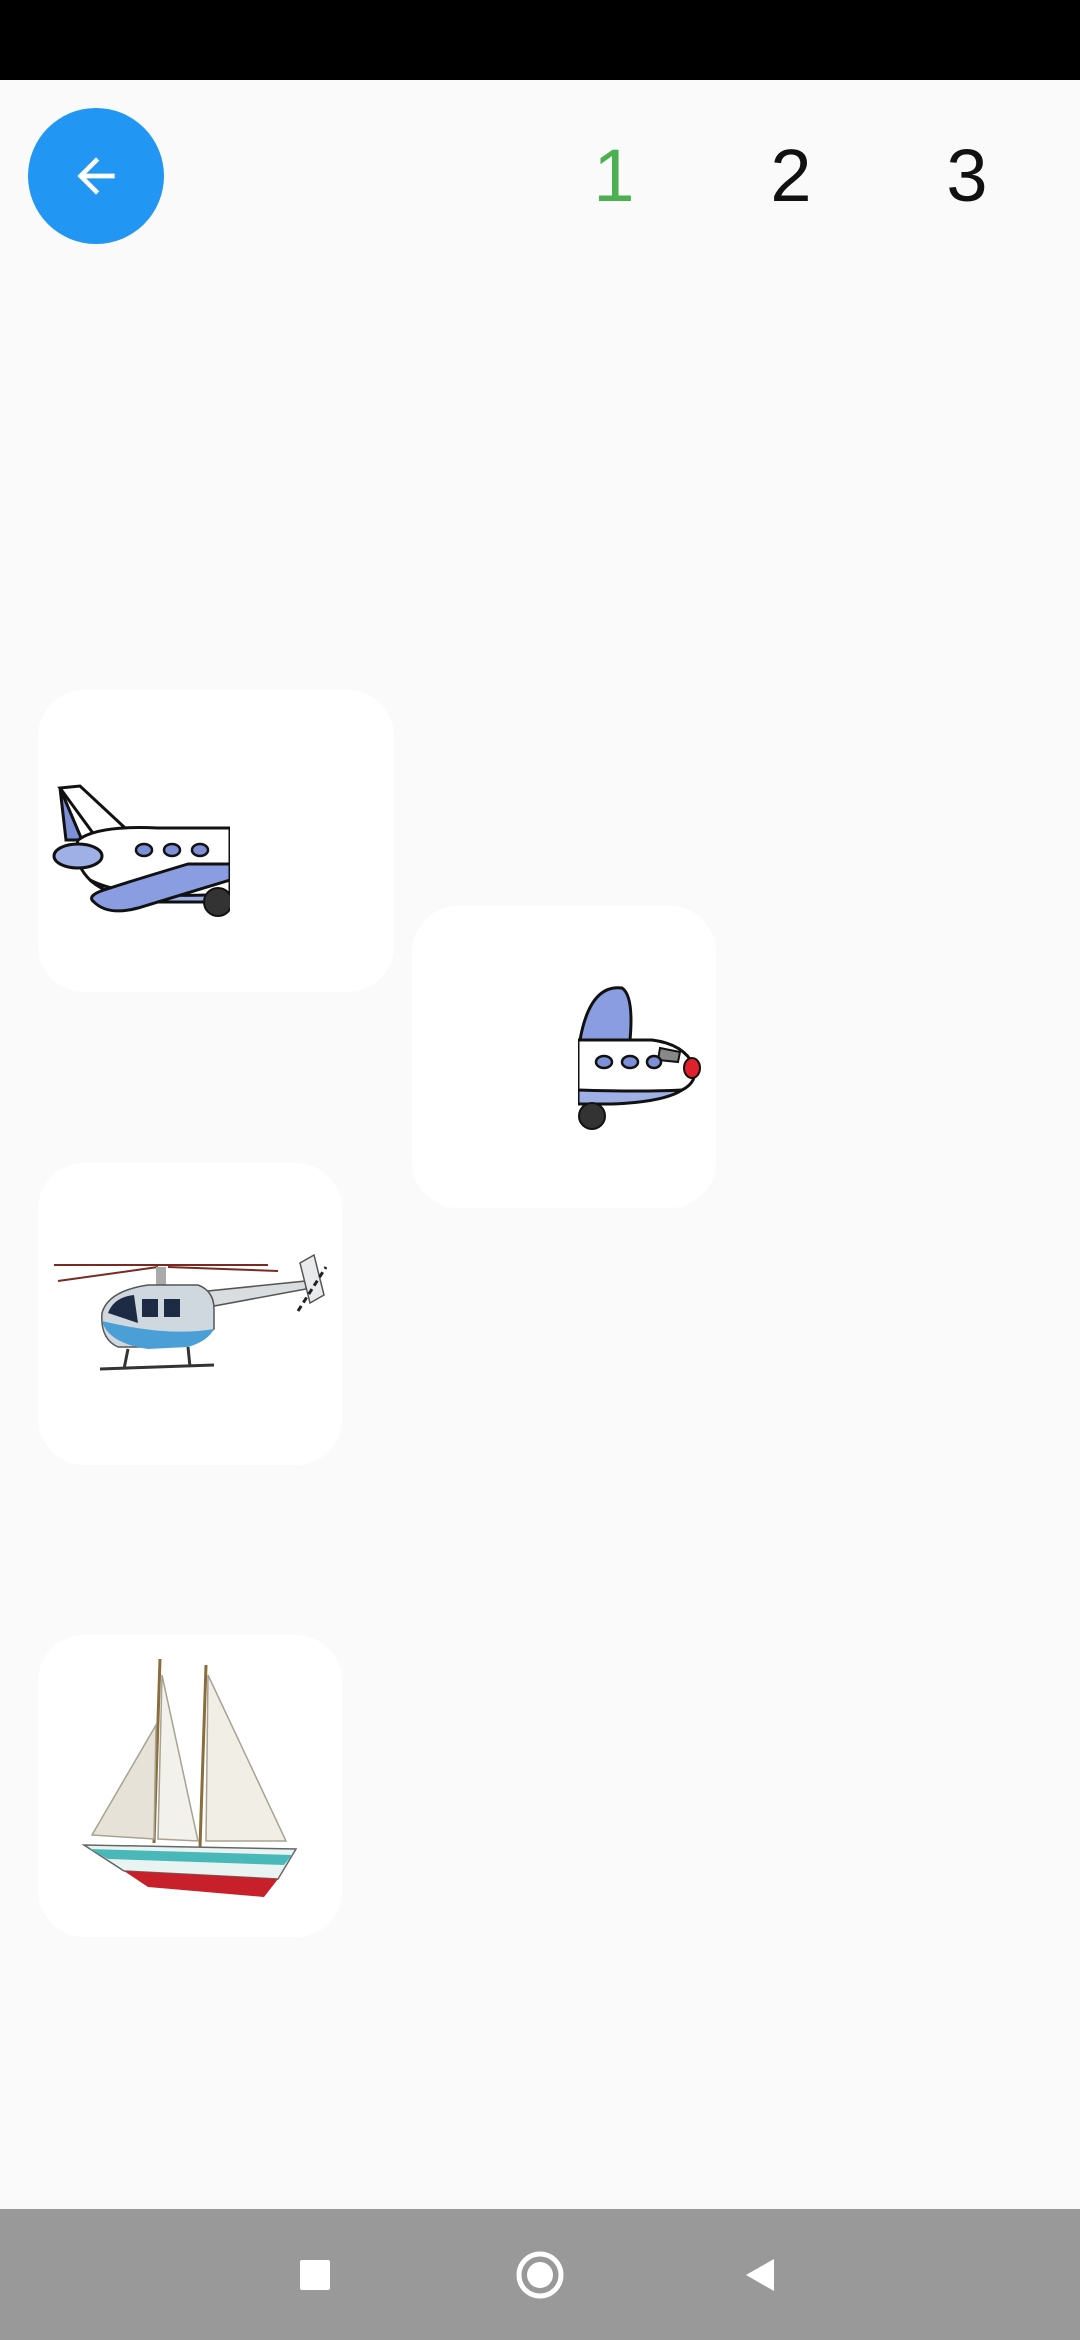 Image resolution: width=1080 pixels, height=2340 pixels. I want to click on circle-icon, so click(540, 2274).